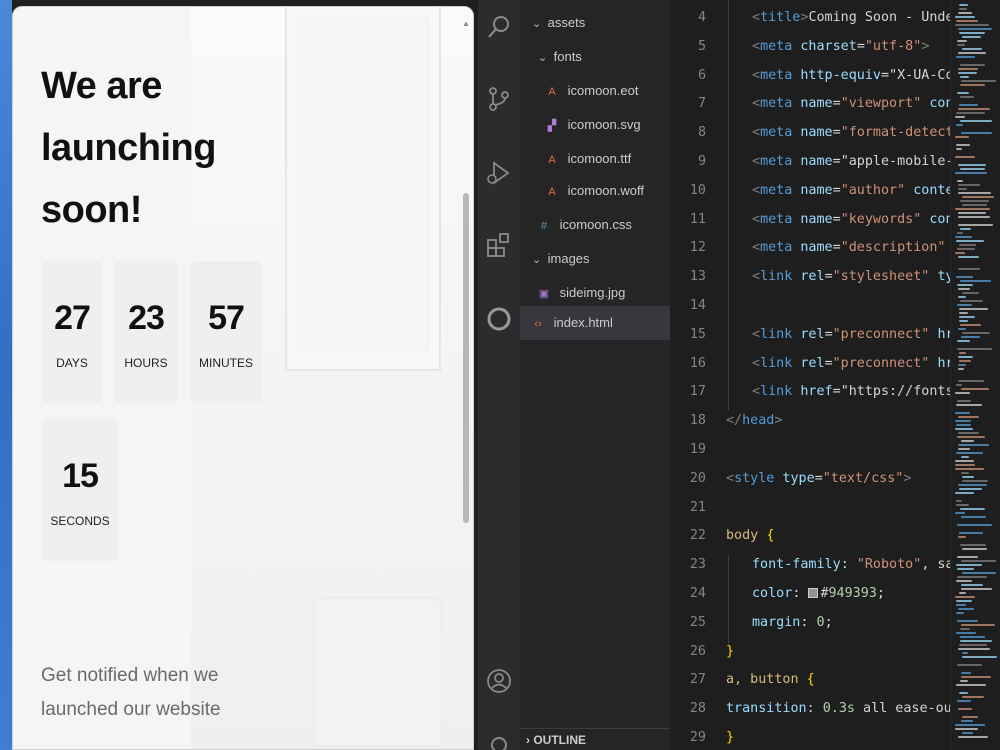 This screenshot has width=1000, height=750. I want to click on code-line: <style type="text/css">, so click(818, 478).